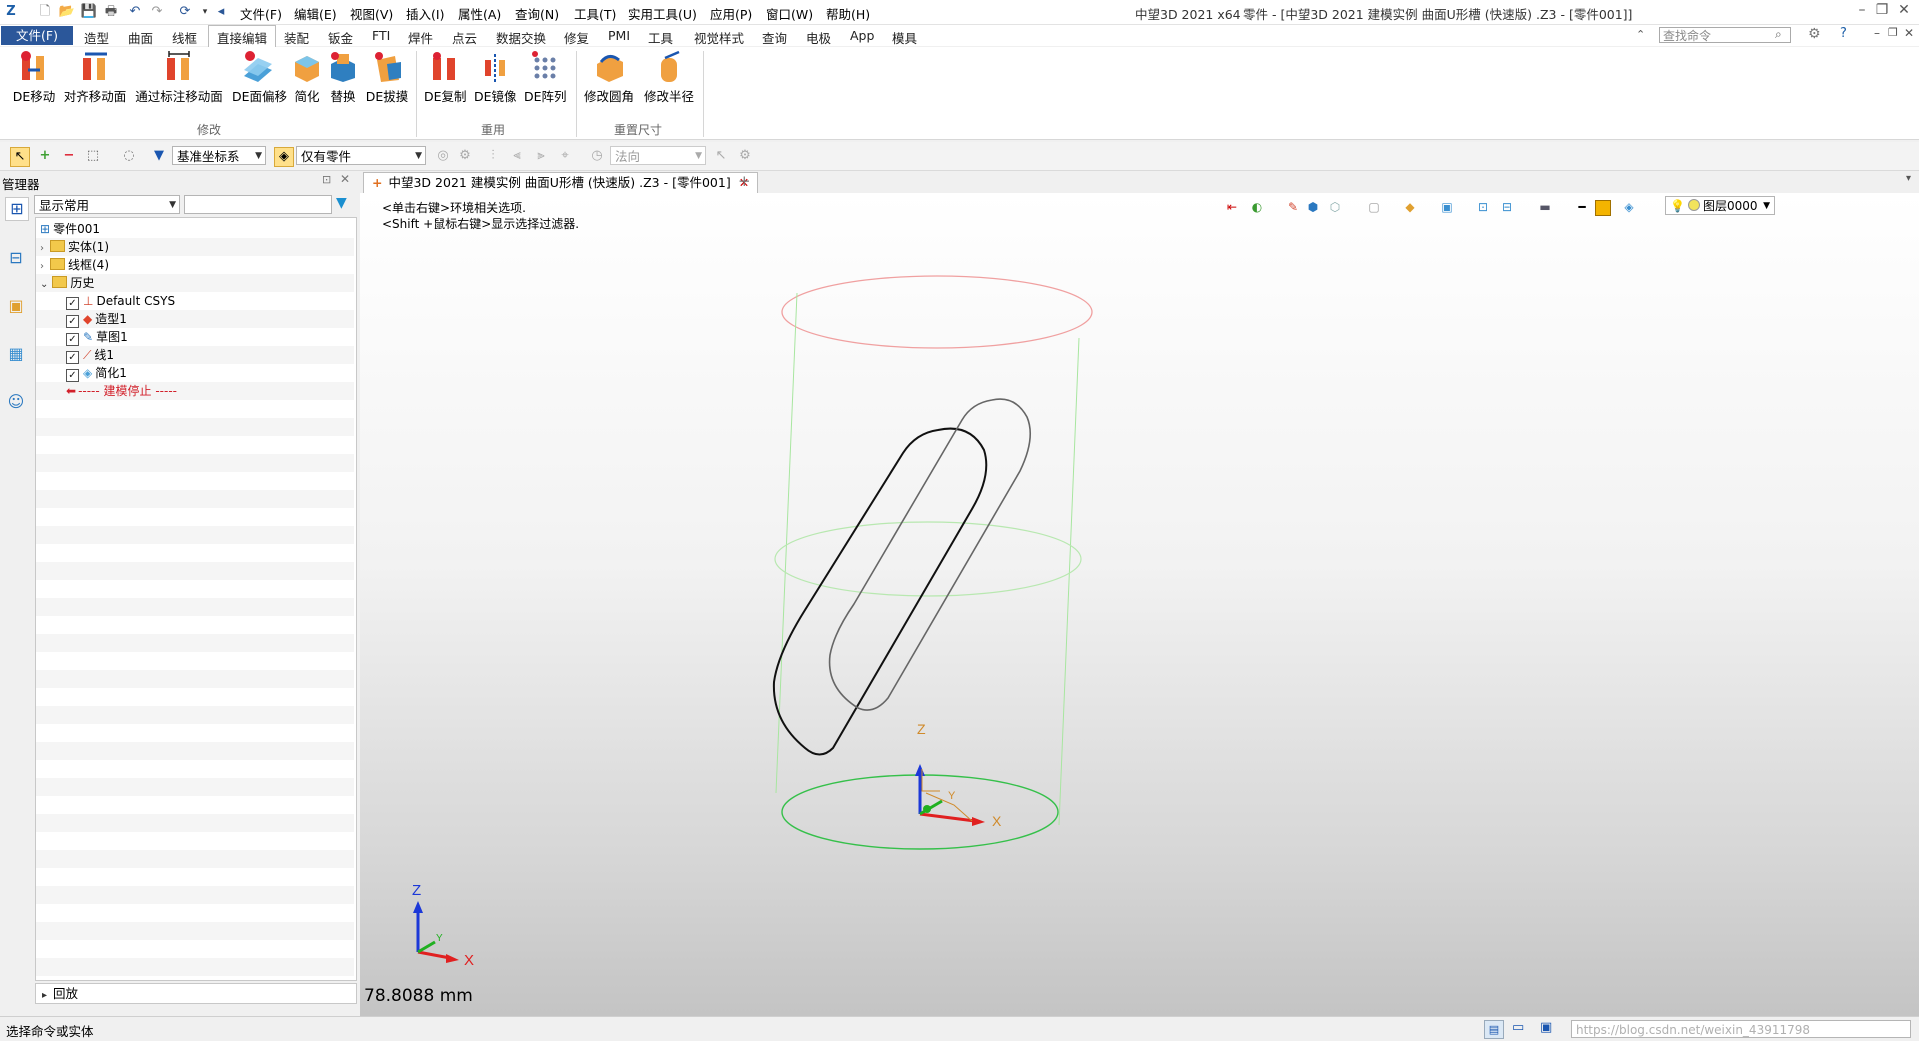 Image resolution: width=1919 pixels, height=1041 pixels. What do you see at coordinates (517, 156) in the screenshot?
I see `align-left-icon: ⫷` at bounding box center [517, 156].